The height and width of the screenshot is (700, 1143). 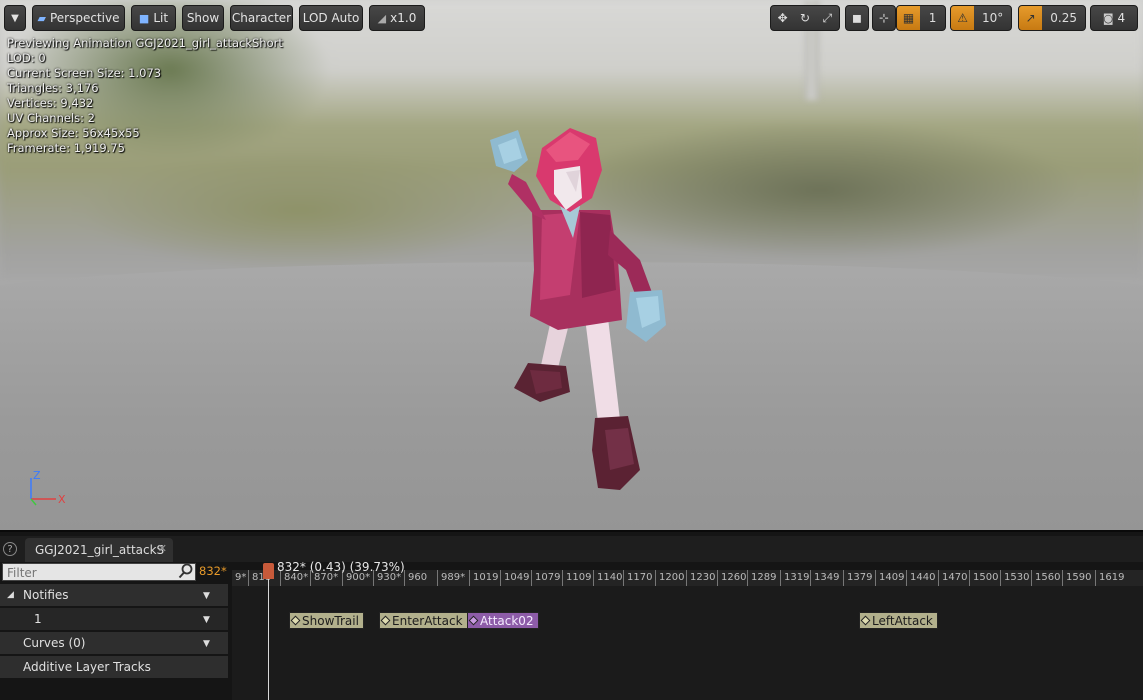 I want to click on search-icon, so click(x=186, y=571).